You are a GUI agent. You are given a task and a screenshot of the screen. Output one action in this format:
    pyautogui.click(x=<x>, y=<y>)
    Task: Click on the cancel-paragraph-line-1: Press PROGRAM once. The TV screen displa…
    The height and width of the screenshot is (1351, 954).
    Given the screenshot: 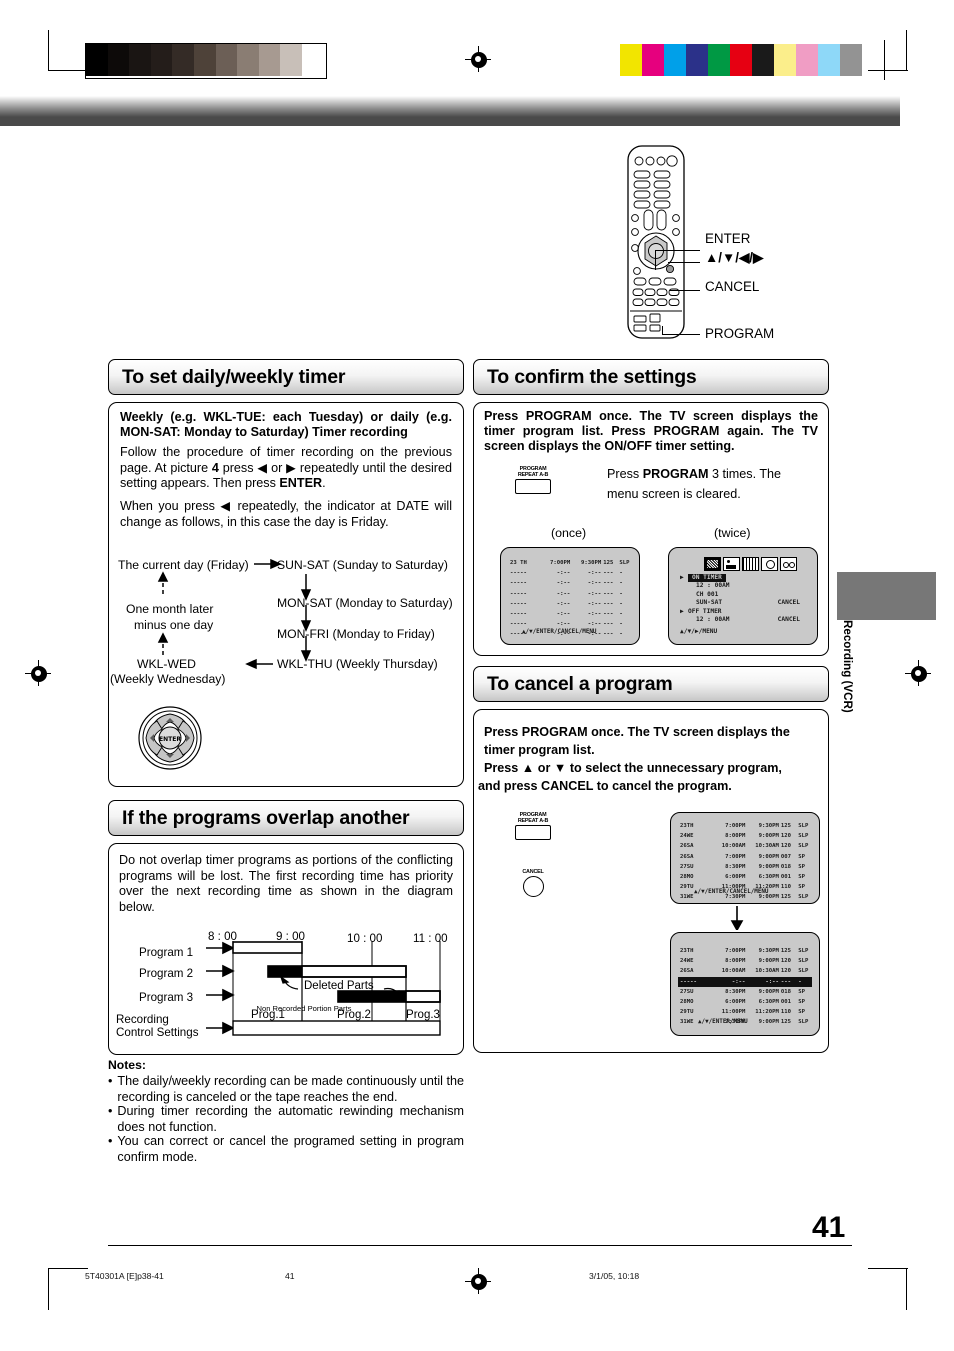 What is the action you would take?
    pyautogui.click(x=637, y=732)
    